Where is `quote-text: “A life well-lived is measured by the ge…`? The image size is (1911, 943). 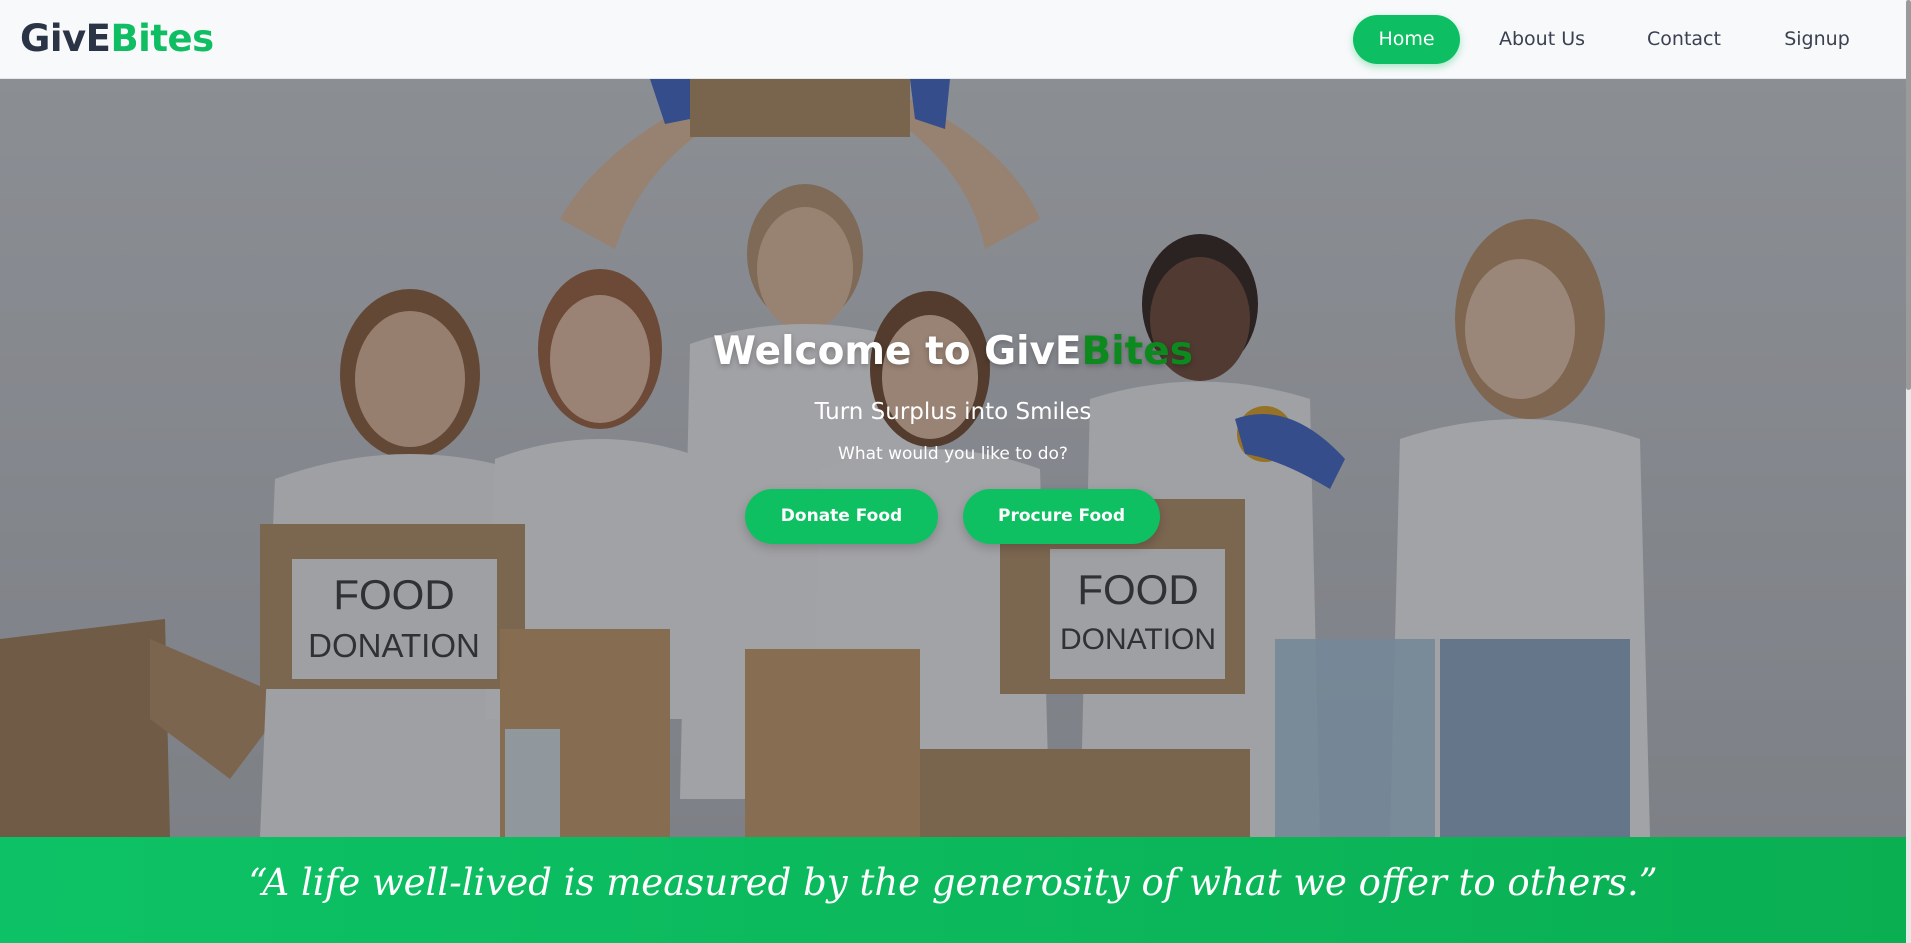 quote-text: “A life well-lived is measured by the ge… is located at coordinates (953, 882).